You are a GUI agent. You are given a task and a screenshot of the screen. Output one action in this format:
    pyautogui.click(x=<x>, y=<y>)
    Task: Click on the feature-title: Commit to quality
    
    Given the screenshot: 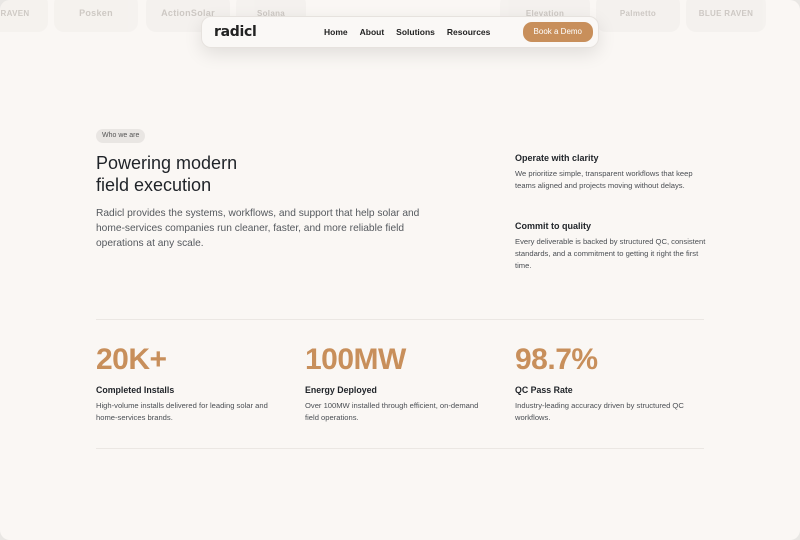 What is the action you would take?
    pyautogui.click(x=553, y=226)
    